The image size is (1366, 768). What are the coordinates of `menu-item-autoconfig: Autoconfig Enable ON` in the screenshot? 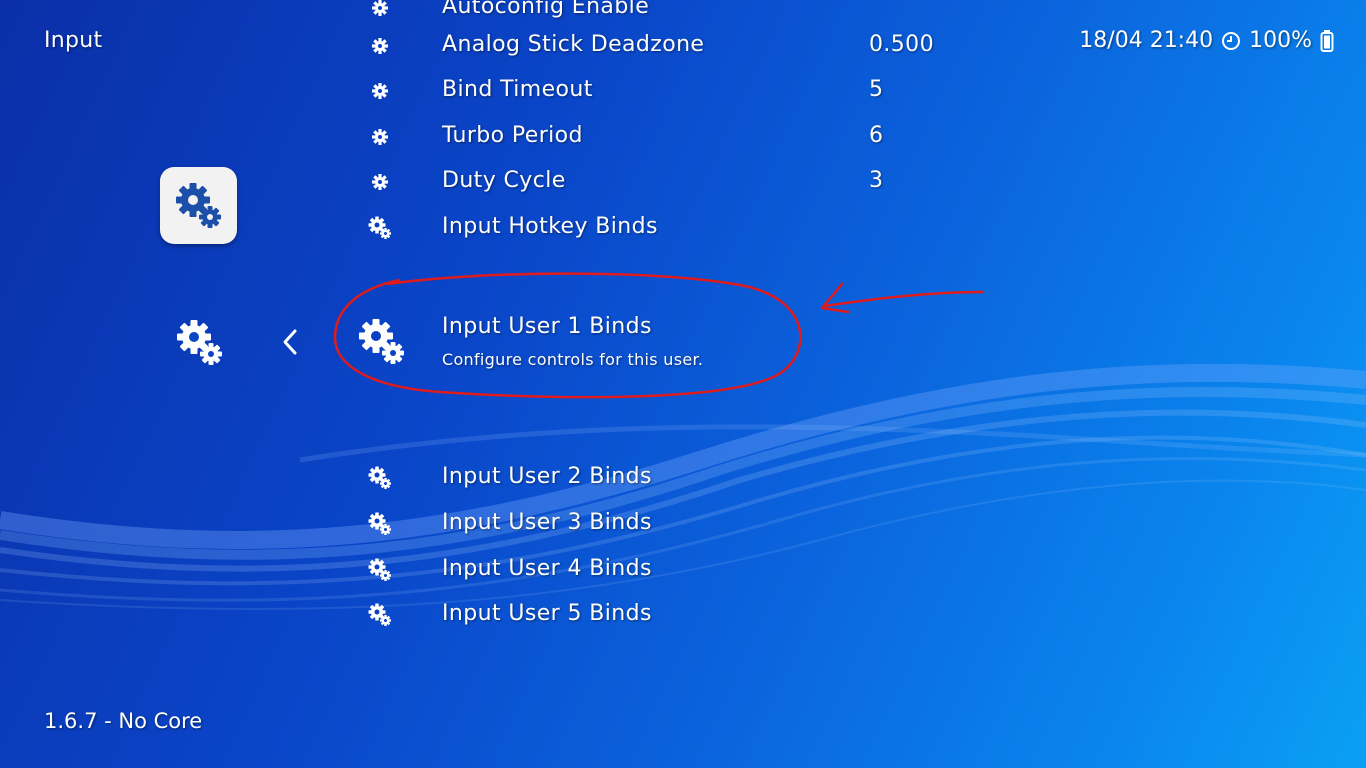 It's located at (660, 14).